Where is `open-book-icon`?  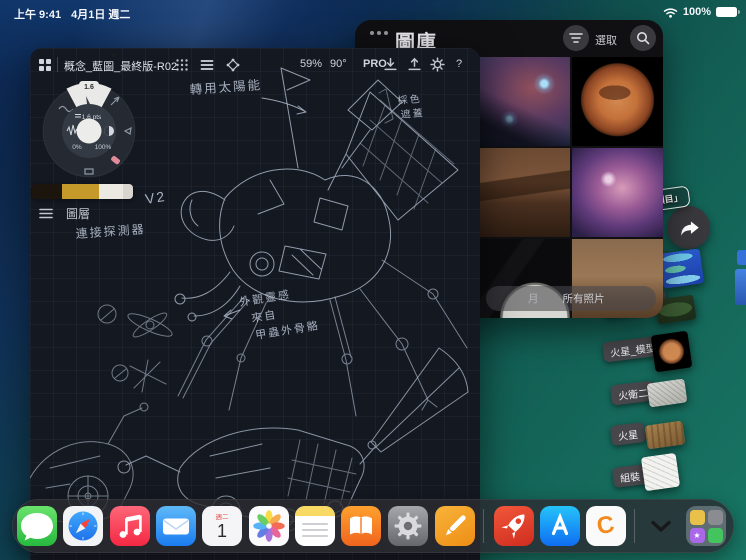 open-book-icon is located at coordinates (361, 525).